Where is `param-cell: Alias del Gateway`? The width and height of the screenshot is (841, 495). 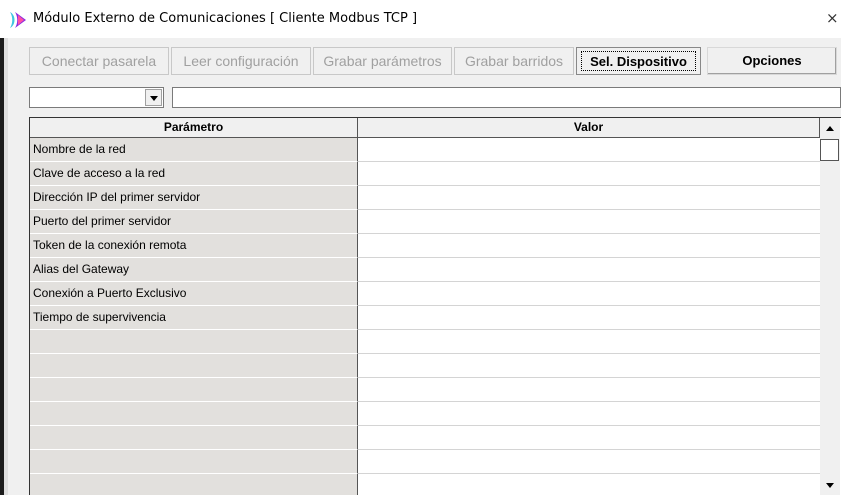
param-cell: Alias del Gateway is located at coordinates (194, 270).